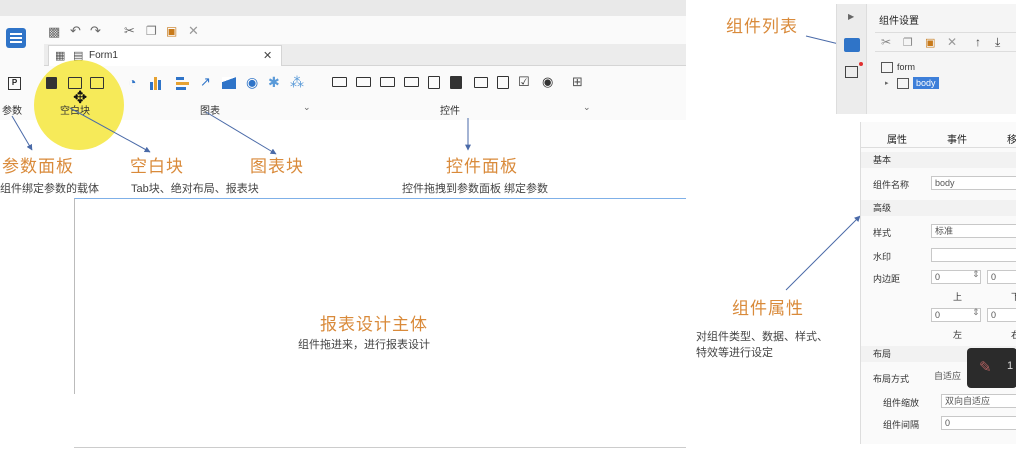 The image size is (1016, 451). I want to click on component-scale-select: 双向自适应, so click(978, 401).